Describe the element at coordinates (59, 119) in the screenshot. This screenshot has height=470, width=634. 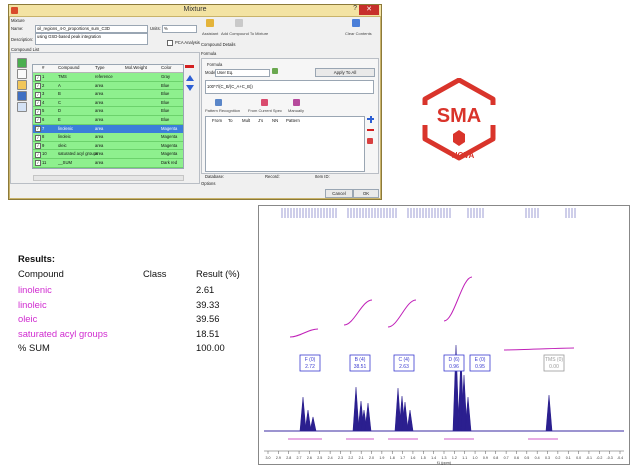
I see `row-compound: E` at that location.